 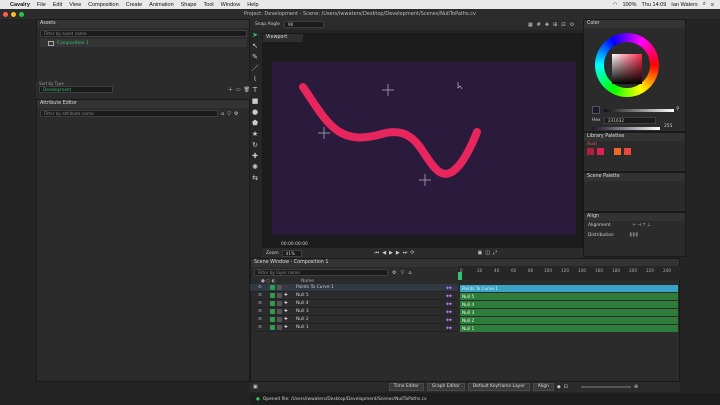 I want to click on layer-row: ⊙ ✚ Null 1 ⬥⬥, so click(x=354, y=328).